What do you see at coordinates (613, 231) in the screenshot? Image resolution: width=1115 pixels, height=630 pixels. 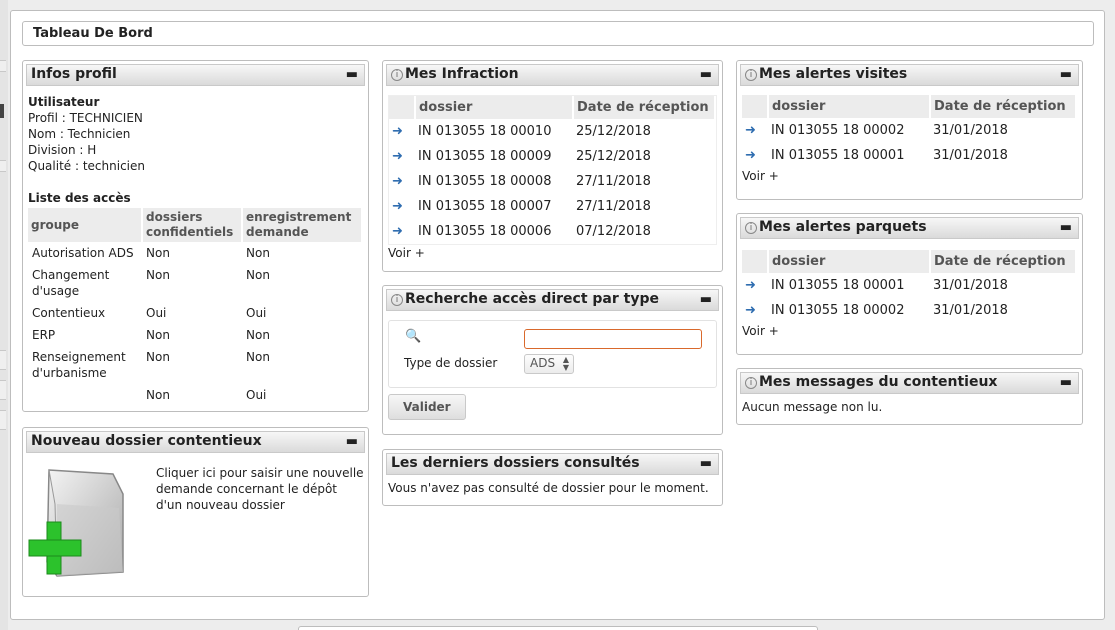 I see `cell-date: 07/12/2018` at bounding box center [613, 231].